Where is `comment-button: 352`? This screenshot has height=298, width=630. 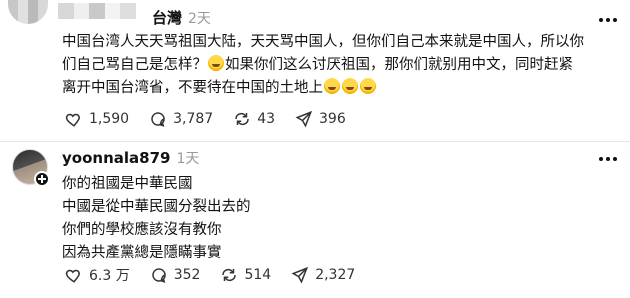
comment-button: 352 is located at coordinates (175, 275).